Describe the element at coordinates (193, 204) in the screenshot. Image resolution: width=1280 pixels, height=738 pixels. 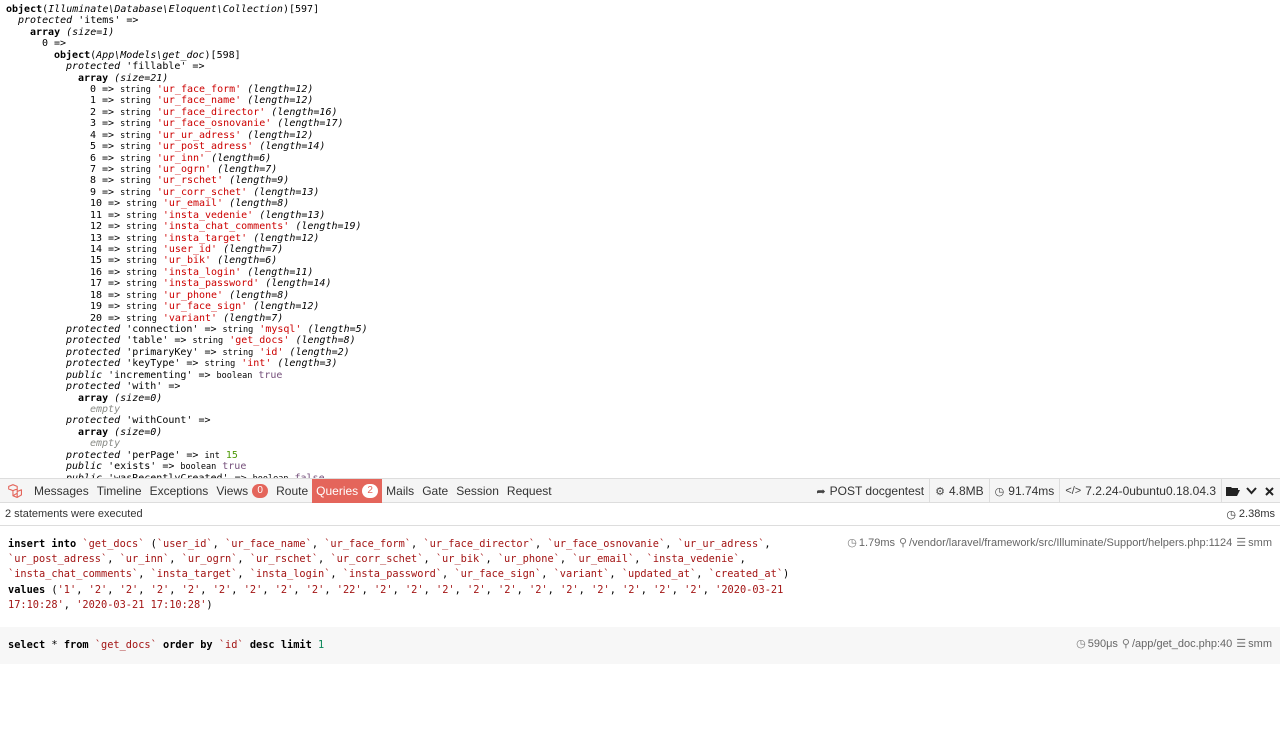
I see `dump-token: 'ur_email'` at that location.